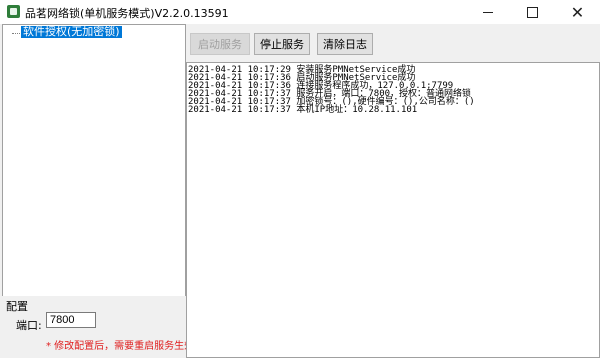 The width and height of the screenshot is (600, 358). What do you see at coordinates (120, 346) in the screenshot?
I see `restart-warning: * 修改配置后，需要重启服务生效` at bounding box center [120, 346].